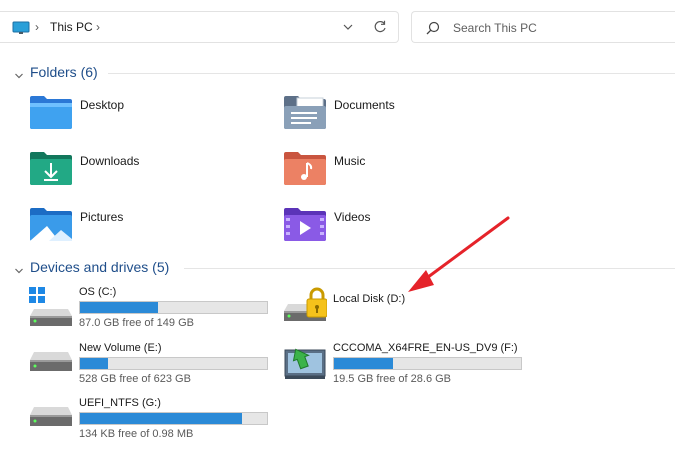 The image size is (675, 453). Describe the element at coordinates (459, 254) in the screenshot. I see `red-arrow-annotation` at that location.